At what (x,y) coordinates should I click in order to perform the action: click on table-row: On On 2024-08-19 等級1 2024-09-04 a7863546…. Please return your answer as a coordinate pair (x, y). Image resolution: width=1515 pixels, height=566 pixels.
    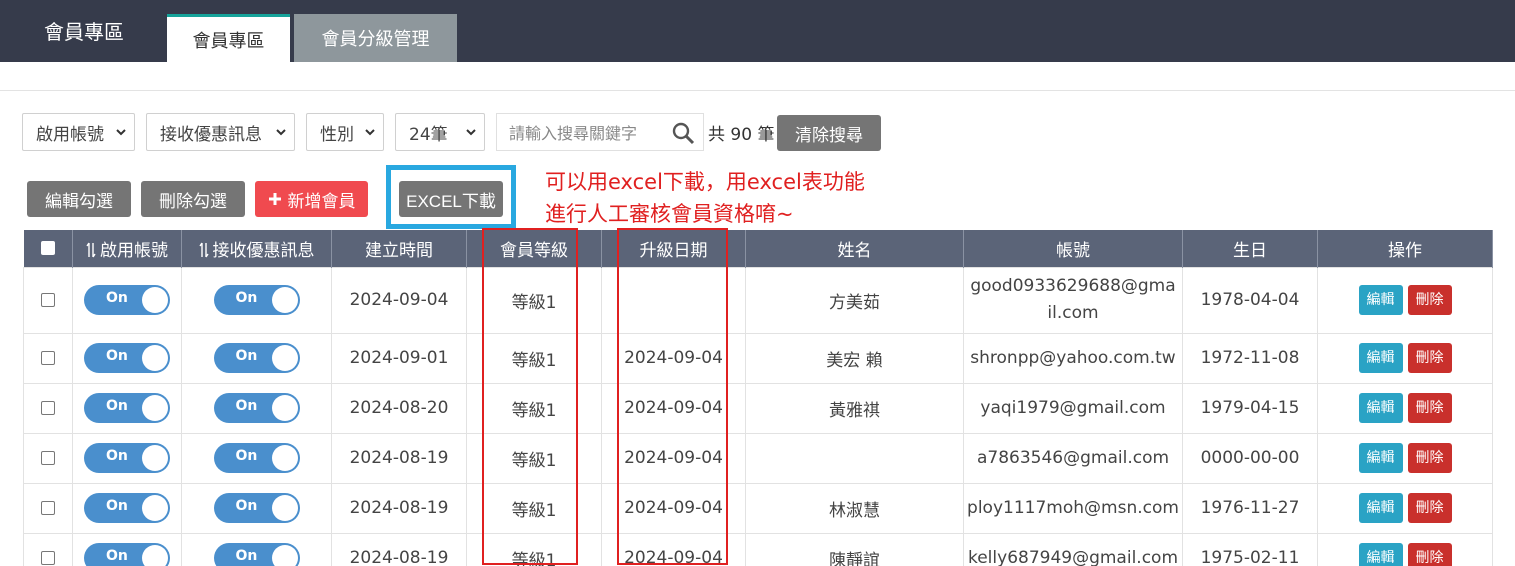
    Looking at the image, I should click on (758, 458).